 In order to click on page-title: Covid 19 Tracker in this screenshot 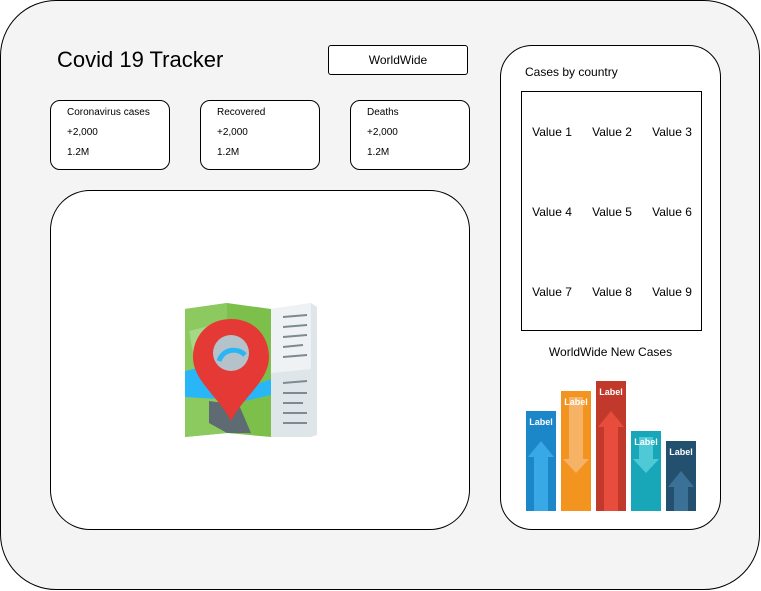, I will do `click(140, 59)`.